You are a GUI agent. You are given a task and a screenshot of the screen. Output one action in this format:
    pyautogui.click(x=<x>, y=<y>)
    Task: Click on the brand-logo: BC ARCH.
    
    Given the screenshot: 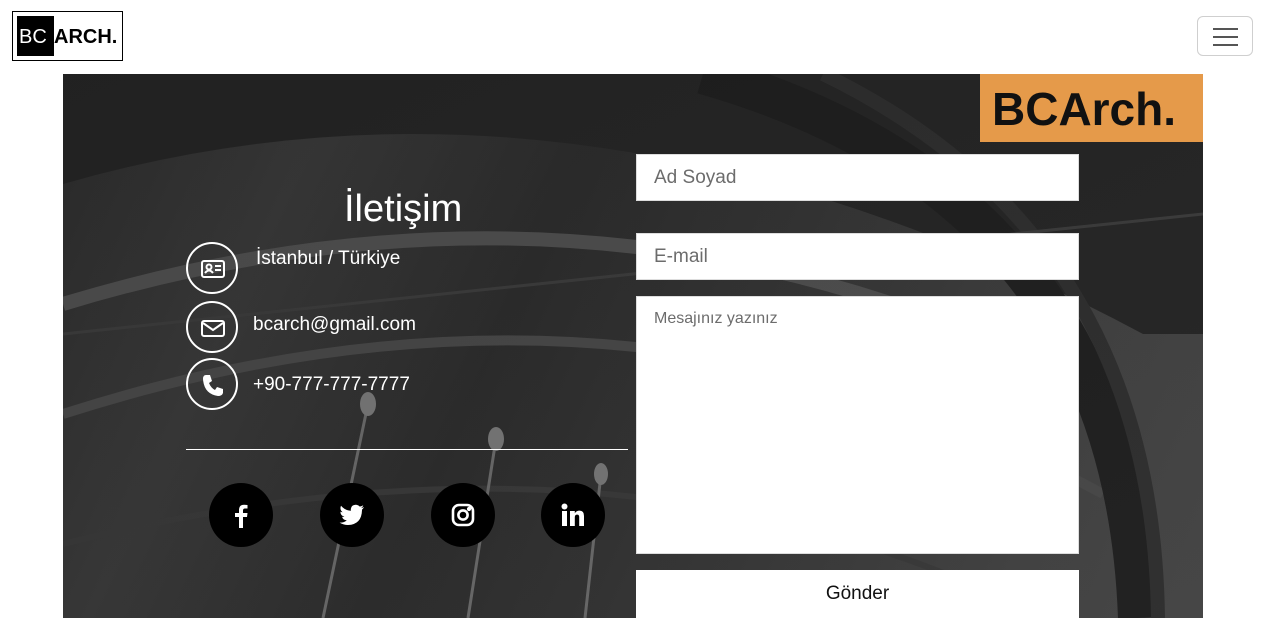 What is the action you would take?
    pyautogui.click(x=67, y=36)
    